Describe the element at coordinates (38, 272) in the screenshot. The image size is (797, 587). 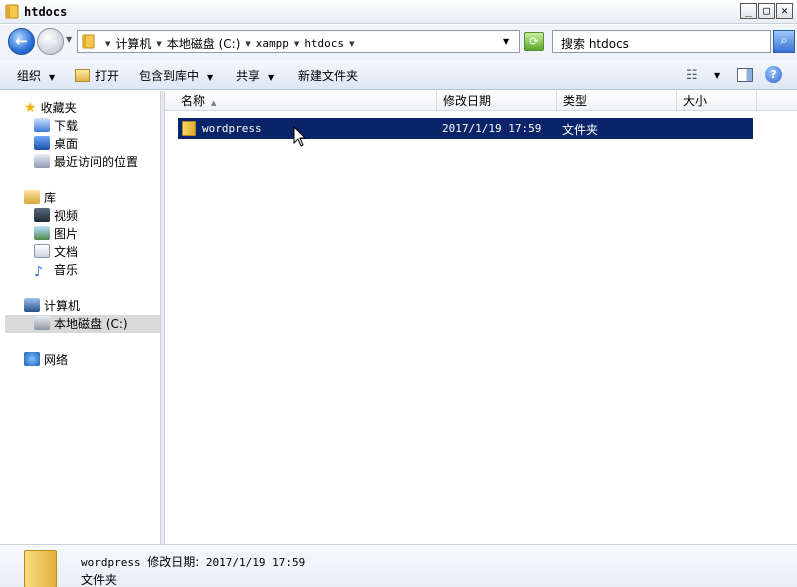
I see `music-icon: ♪` at that location.